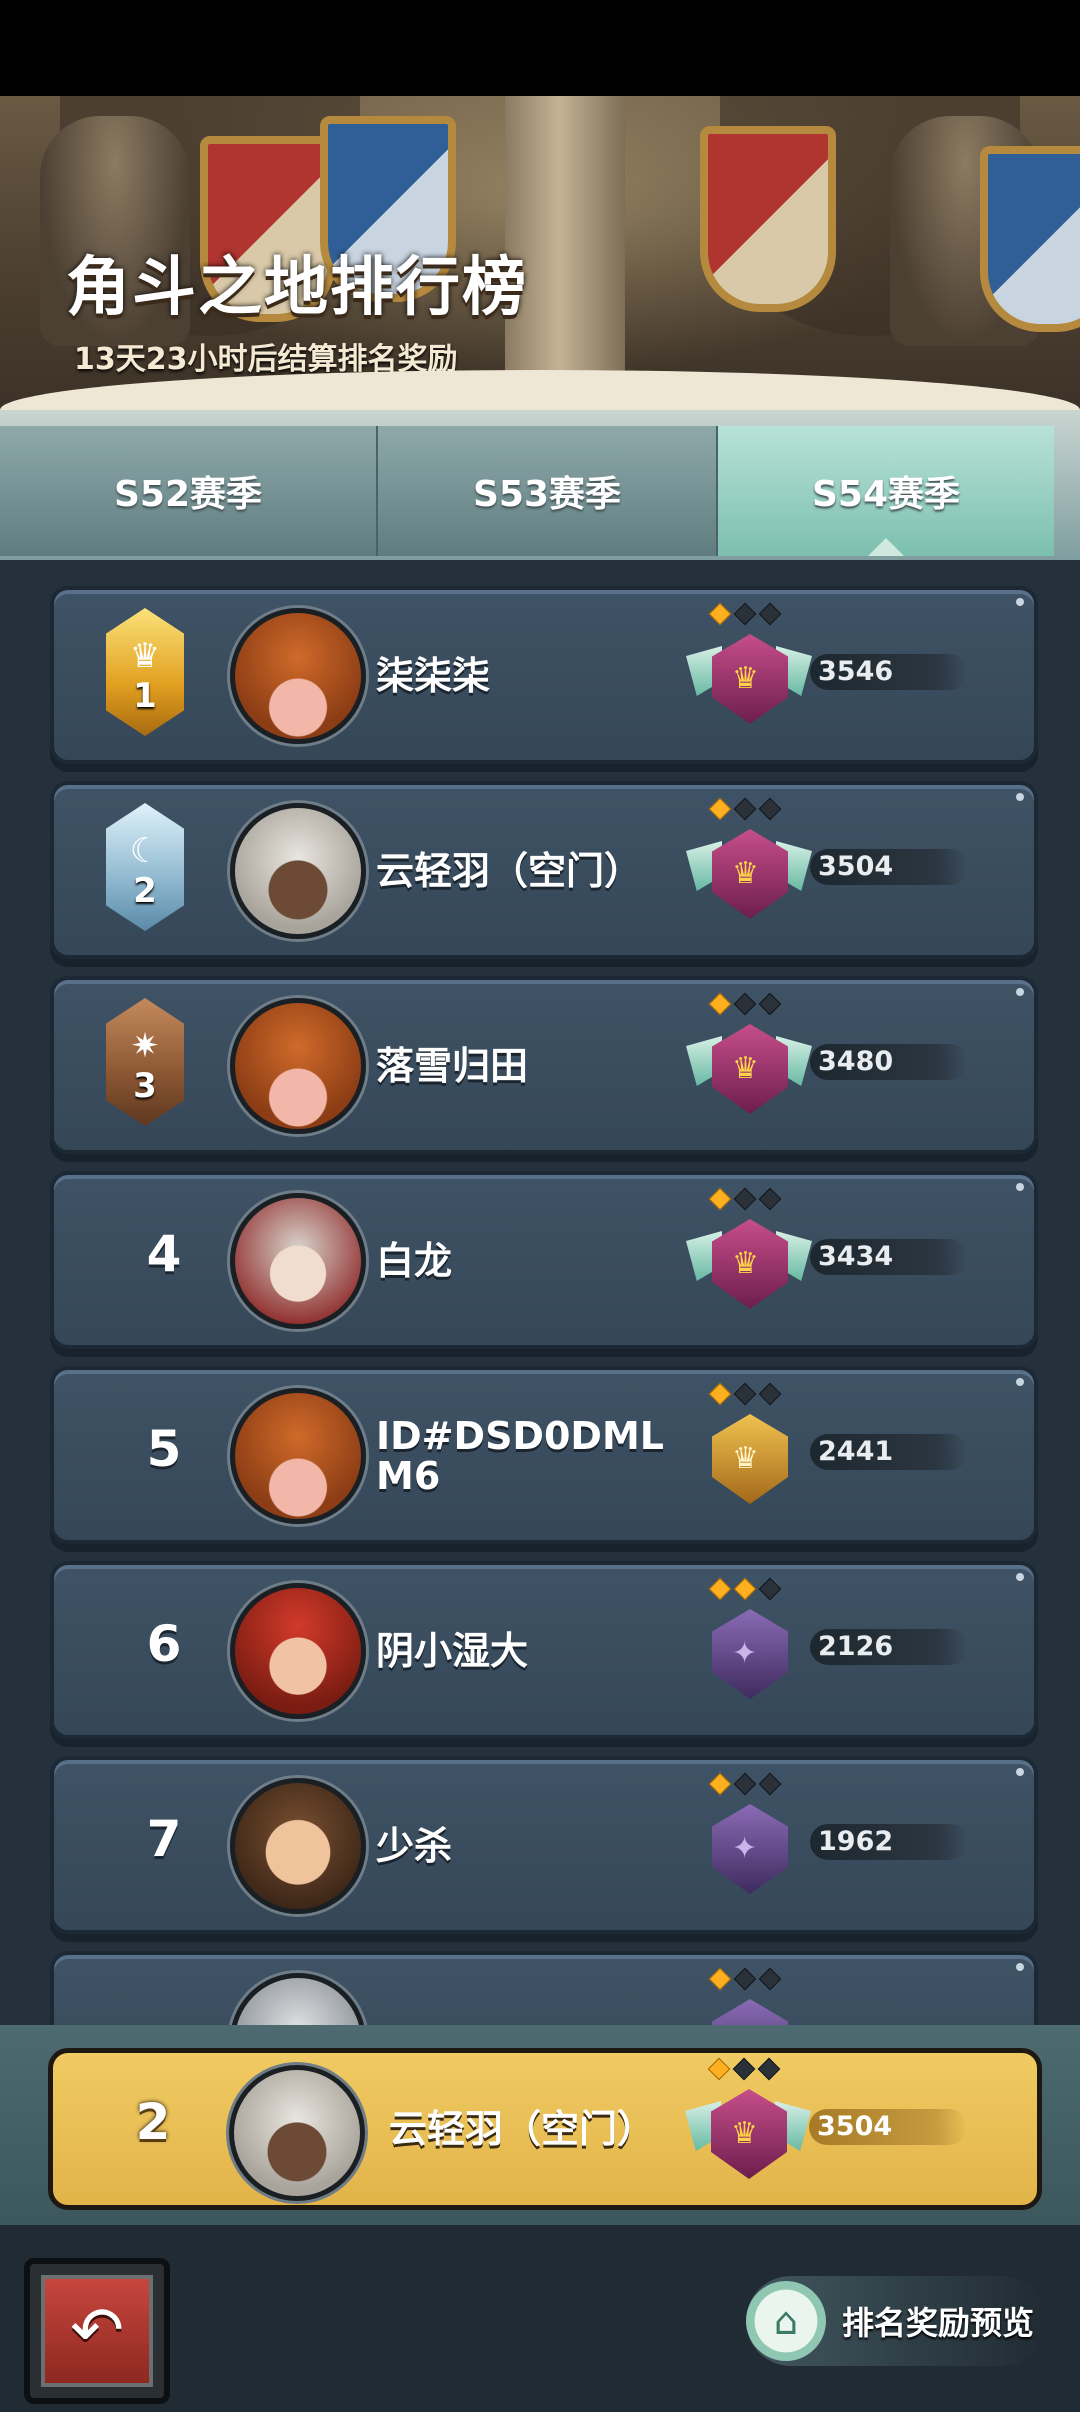  Describe the element at coordinates (145, 867) in the screenshot. I see `silver-medal-icon: ☾ 2` at that location.